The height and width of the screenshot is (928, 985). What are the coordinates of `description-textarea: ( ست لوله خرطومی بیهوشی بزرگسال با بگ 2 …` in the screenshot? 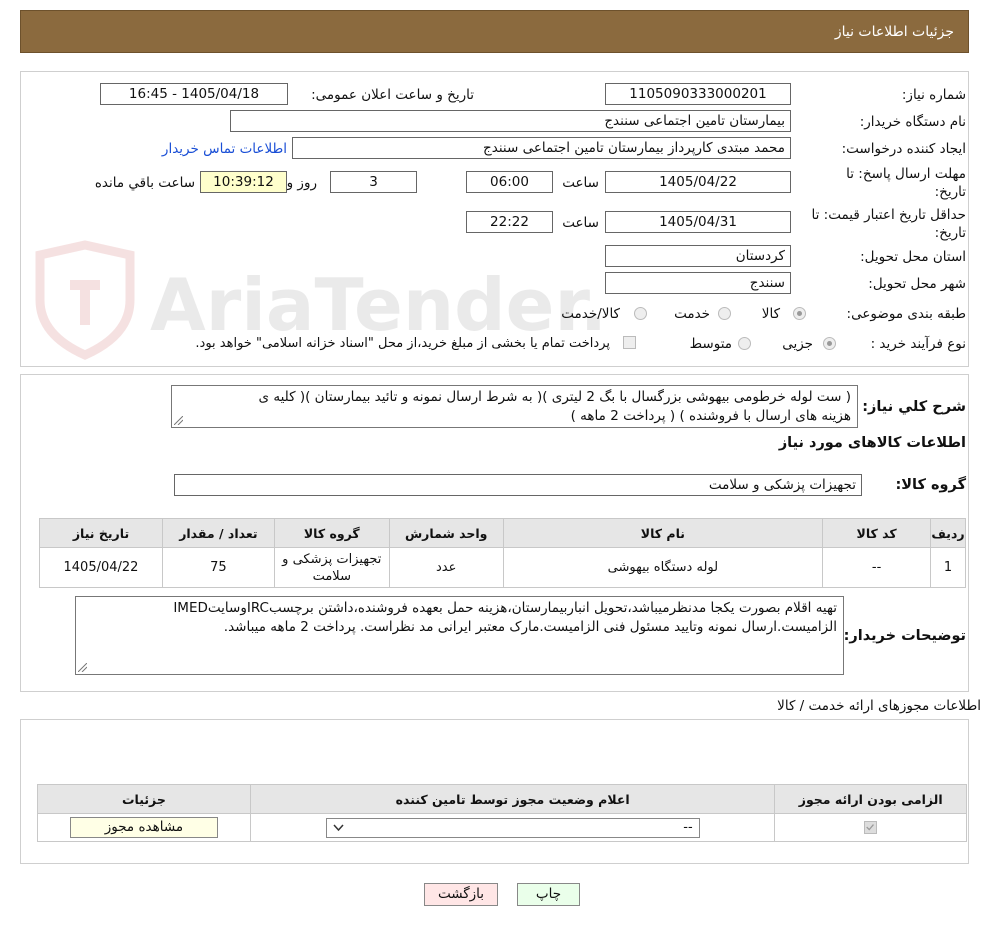 It's located at (514, 406).